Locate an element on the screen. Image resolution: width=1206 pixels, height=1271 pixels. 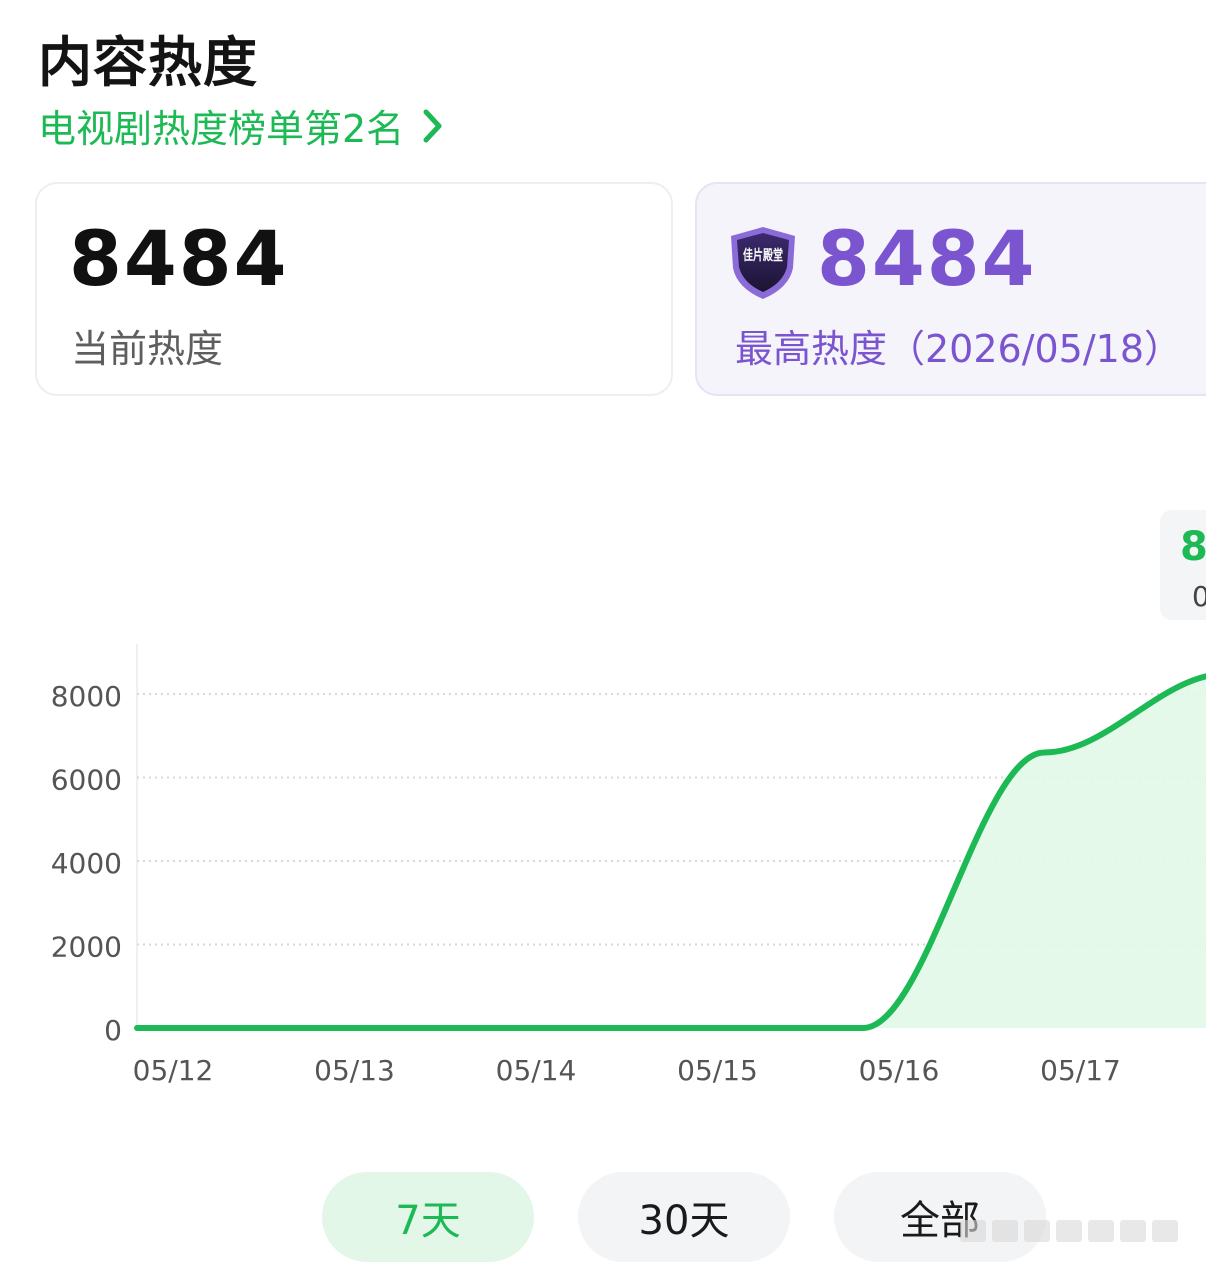
shield-badge-icon: 佳片殿堂 is located at coordinates (763, 263).